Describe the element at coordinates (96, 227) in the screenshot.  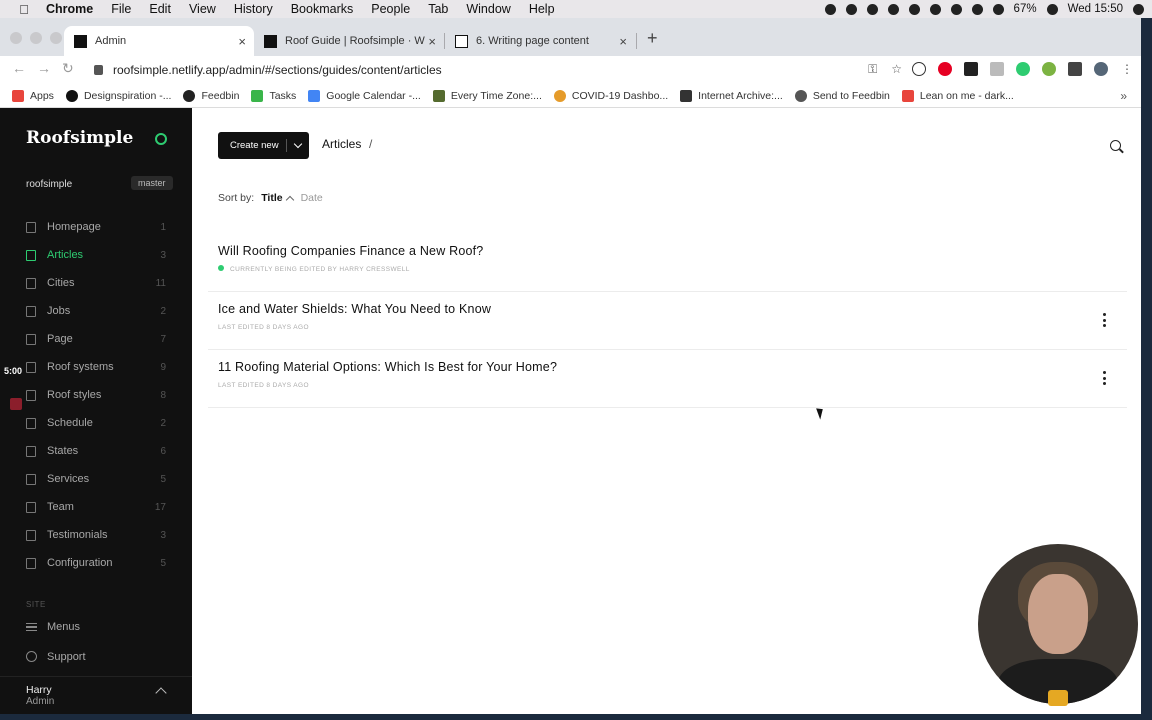
I see `sidebar-item-homepage: Homepage 1` at that location.